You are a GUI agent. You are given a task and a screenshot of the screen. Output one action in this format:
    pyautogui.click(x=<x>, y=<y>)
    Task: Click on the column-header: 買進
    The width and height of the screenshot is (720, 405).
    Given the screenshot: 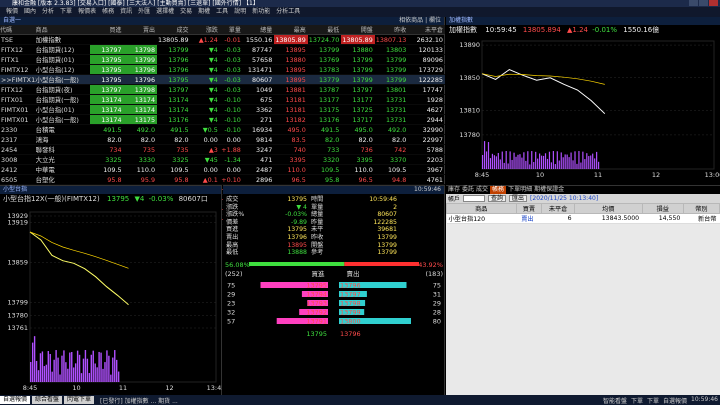 What is the action you would take?
    pyautogui.click(x=107, y=30)
    